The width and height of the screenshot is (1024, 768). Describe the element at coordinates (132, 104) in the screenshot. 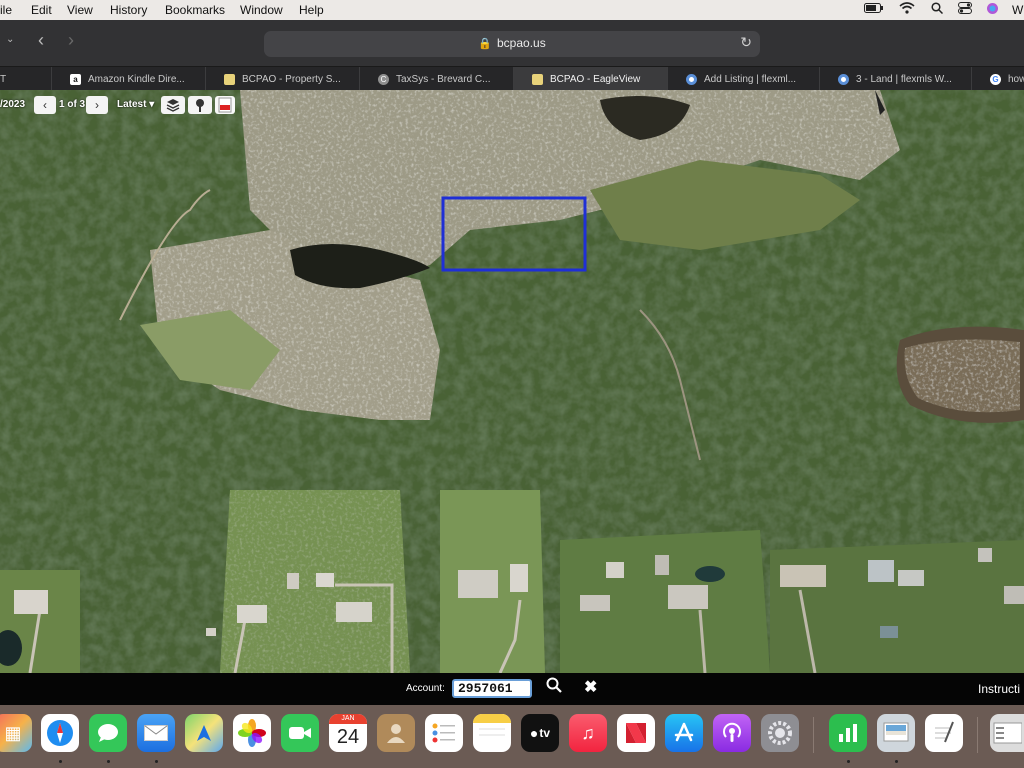

I see `imagery-select-value: Latest` at that location.